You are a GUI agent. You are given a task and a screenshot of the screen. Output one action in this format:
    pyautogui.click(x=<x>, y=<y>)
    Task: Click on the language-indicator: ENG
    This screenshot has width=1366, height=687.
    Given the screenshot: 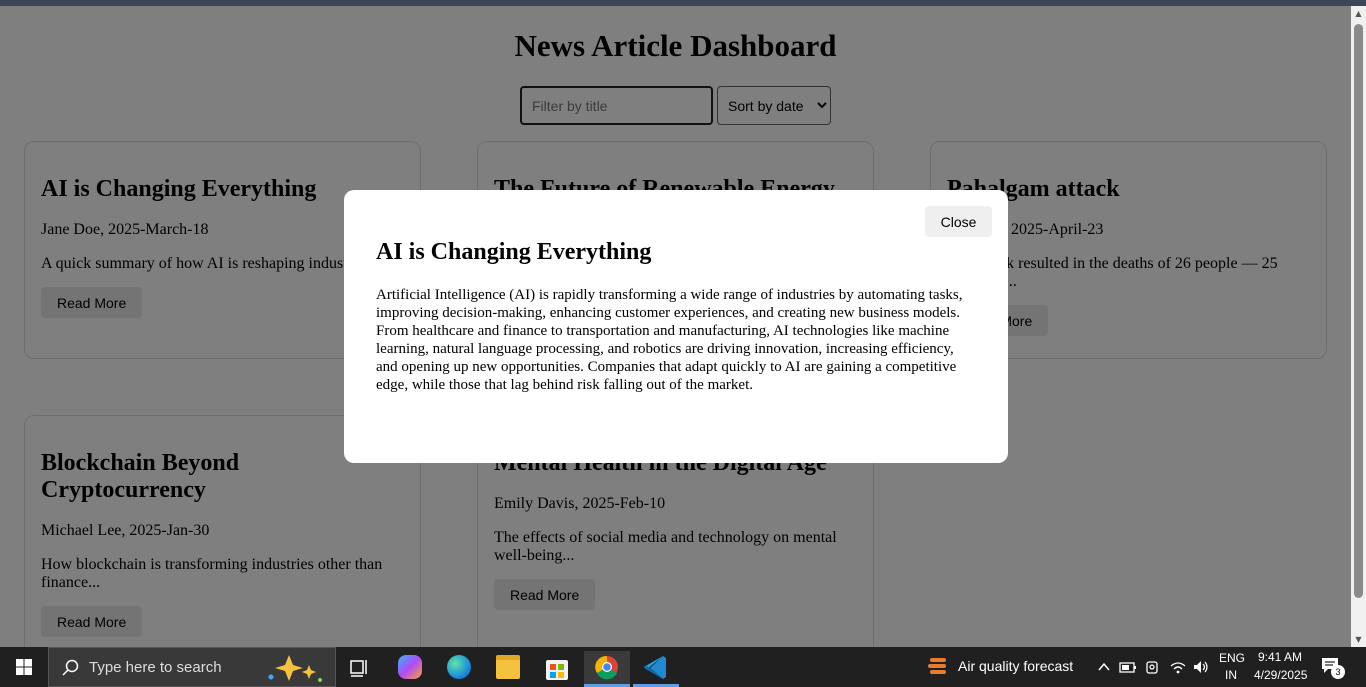 What is the action you would take?
    pyautogui.click(x=1232, y=658)
    